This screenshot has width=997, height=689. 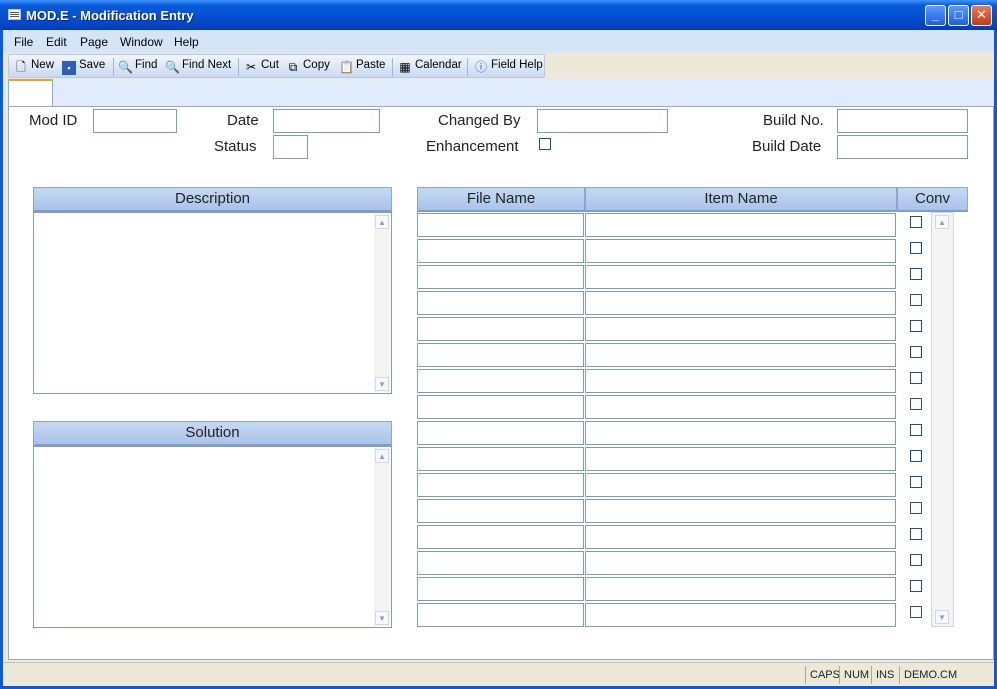 What do you see at coordinates (21, 67) in the screenshot?
I see `new-document-icon: 🗋` at bounding box center [21, 67].